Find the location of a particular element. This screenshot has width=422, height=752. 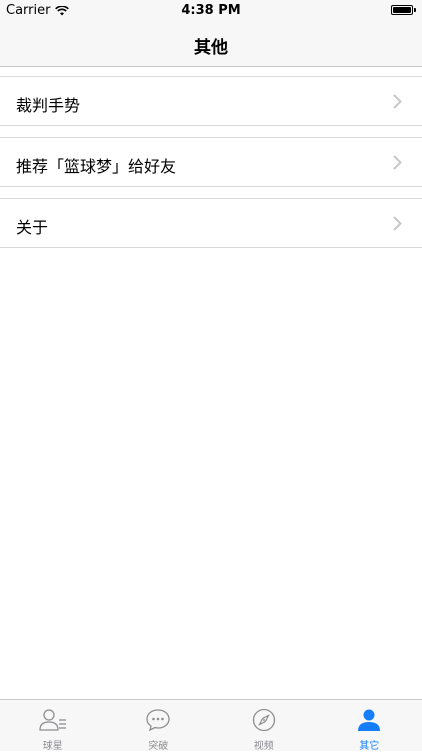

menu-item-label: 裁判手势 is located at coordinates (48, 104).